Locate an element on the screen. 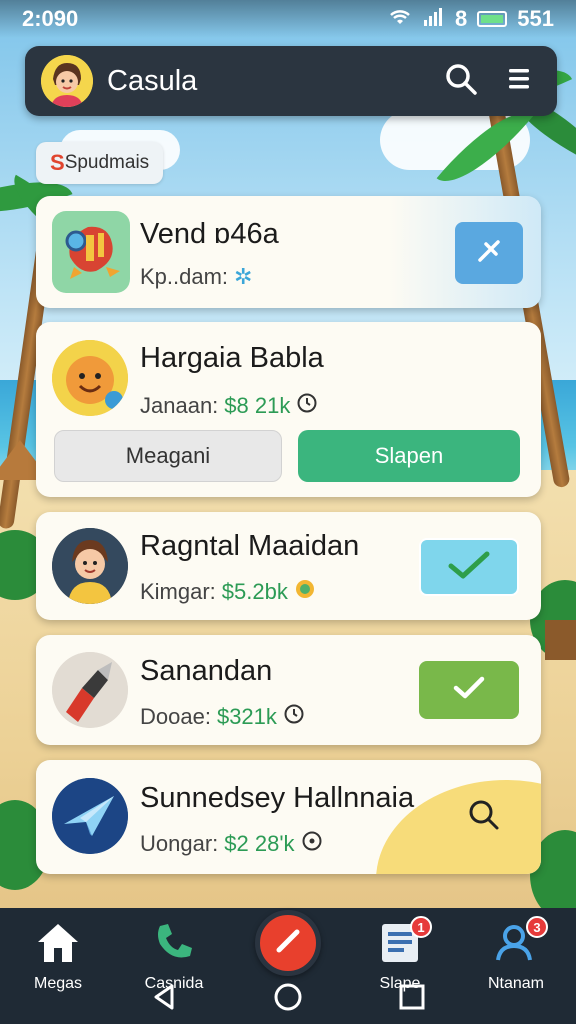 This screenshot has width=576, height=1024. card-subtitle: Kimgar: $5.2bk is located at coordinates (228, 592).